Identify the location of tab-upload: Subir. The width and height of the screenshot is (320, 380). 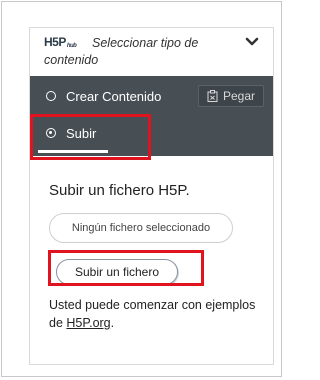
(71, 133).